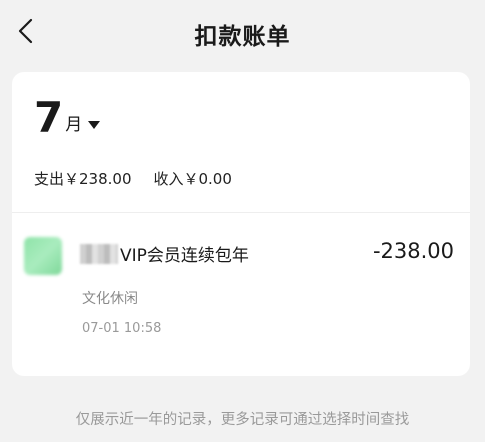  What do you see at coordinates (43, 256) in the screenshot?
I see `merchant-logo-icon` at bounding box center [43, 256].